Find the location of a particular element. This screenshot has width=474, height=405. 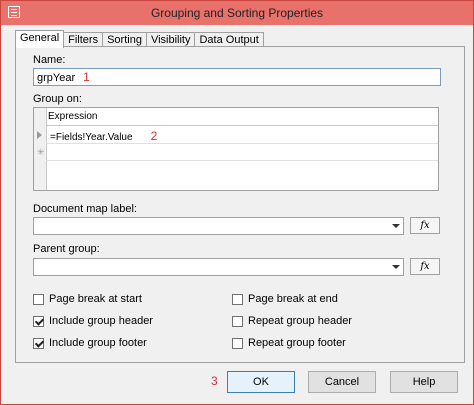

window-title: Grouping and Sorting Properties is located at coordinates (237, 13).